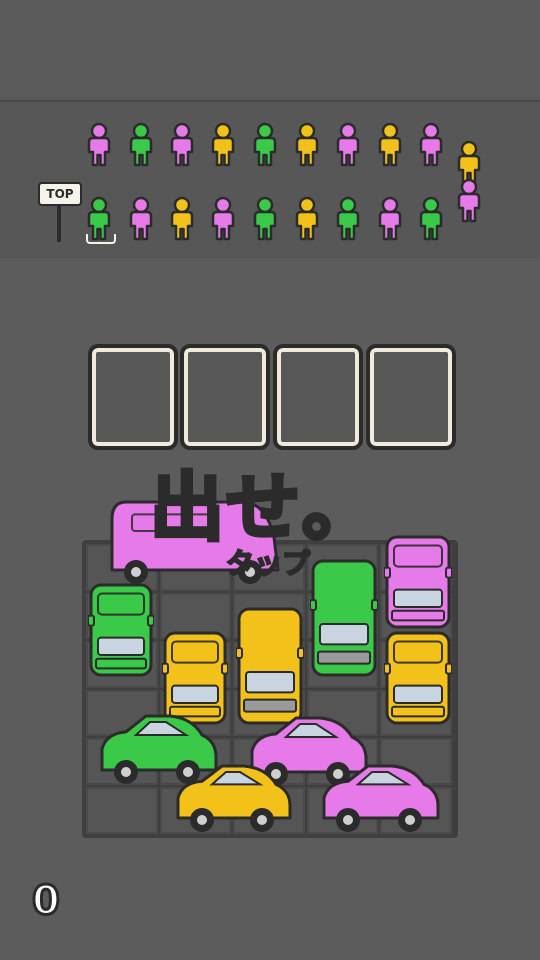  I want to click on queue-front-marker, so click(101, 239).